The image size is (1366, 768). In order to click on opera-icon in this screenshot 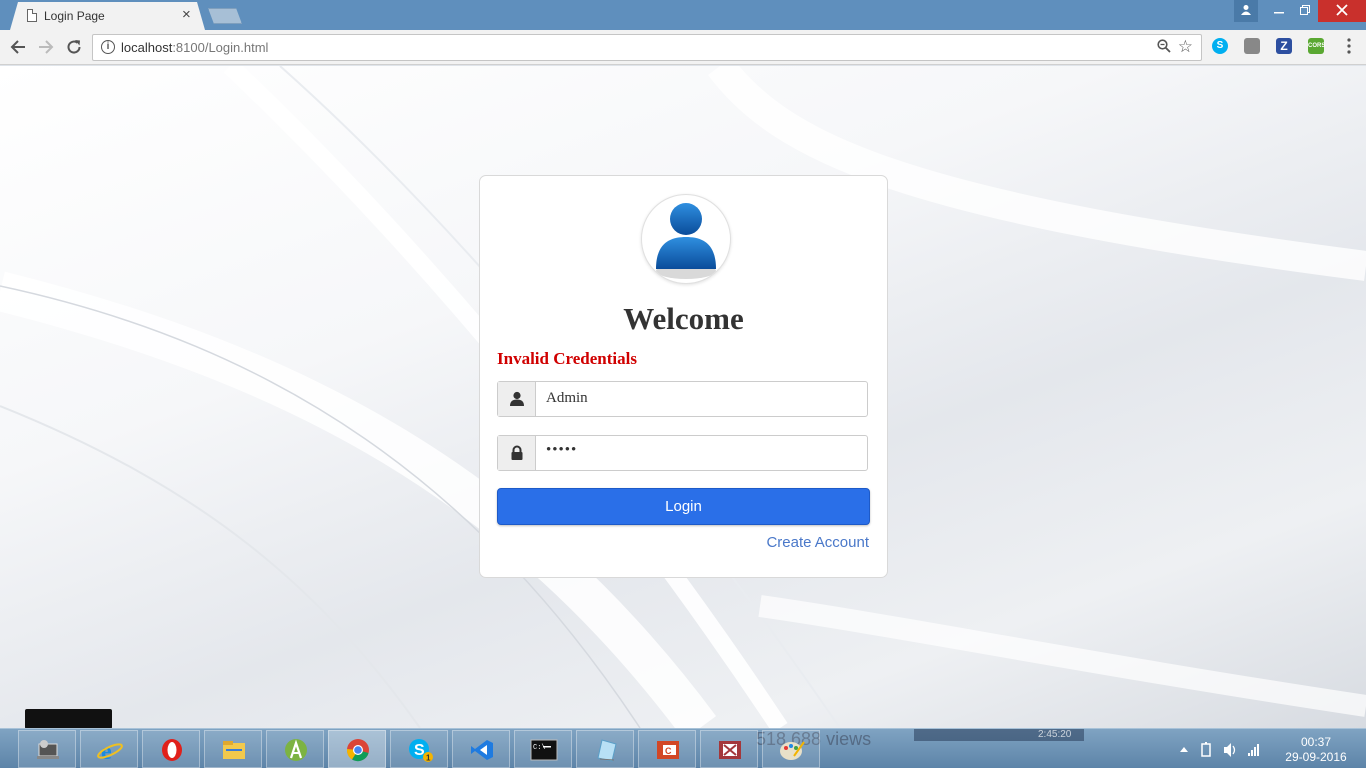, I will do `click(171, 749)`.